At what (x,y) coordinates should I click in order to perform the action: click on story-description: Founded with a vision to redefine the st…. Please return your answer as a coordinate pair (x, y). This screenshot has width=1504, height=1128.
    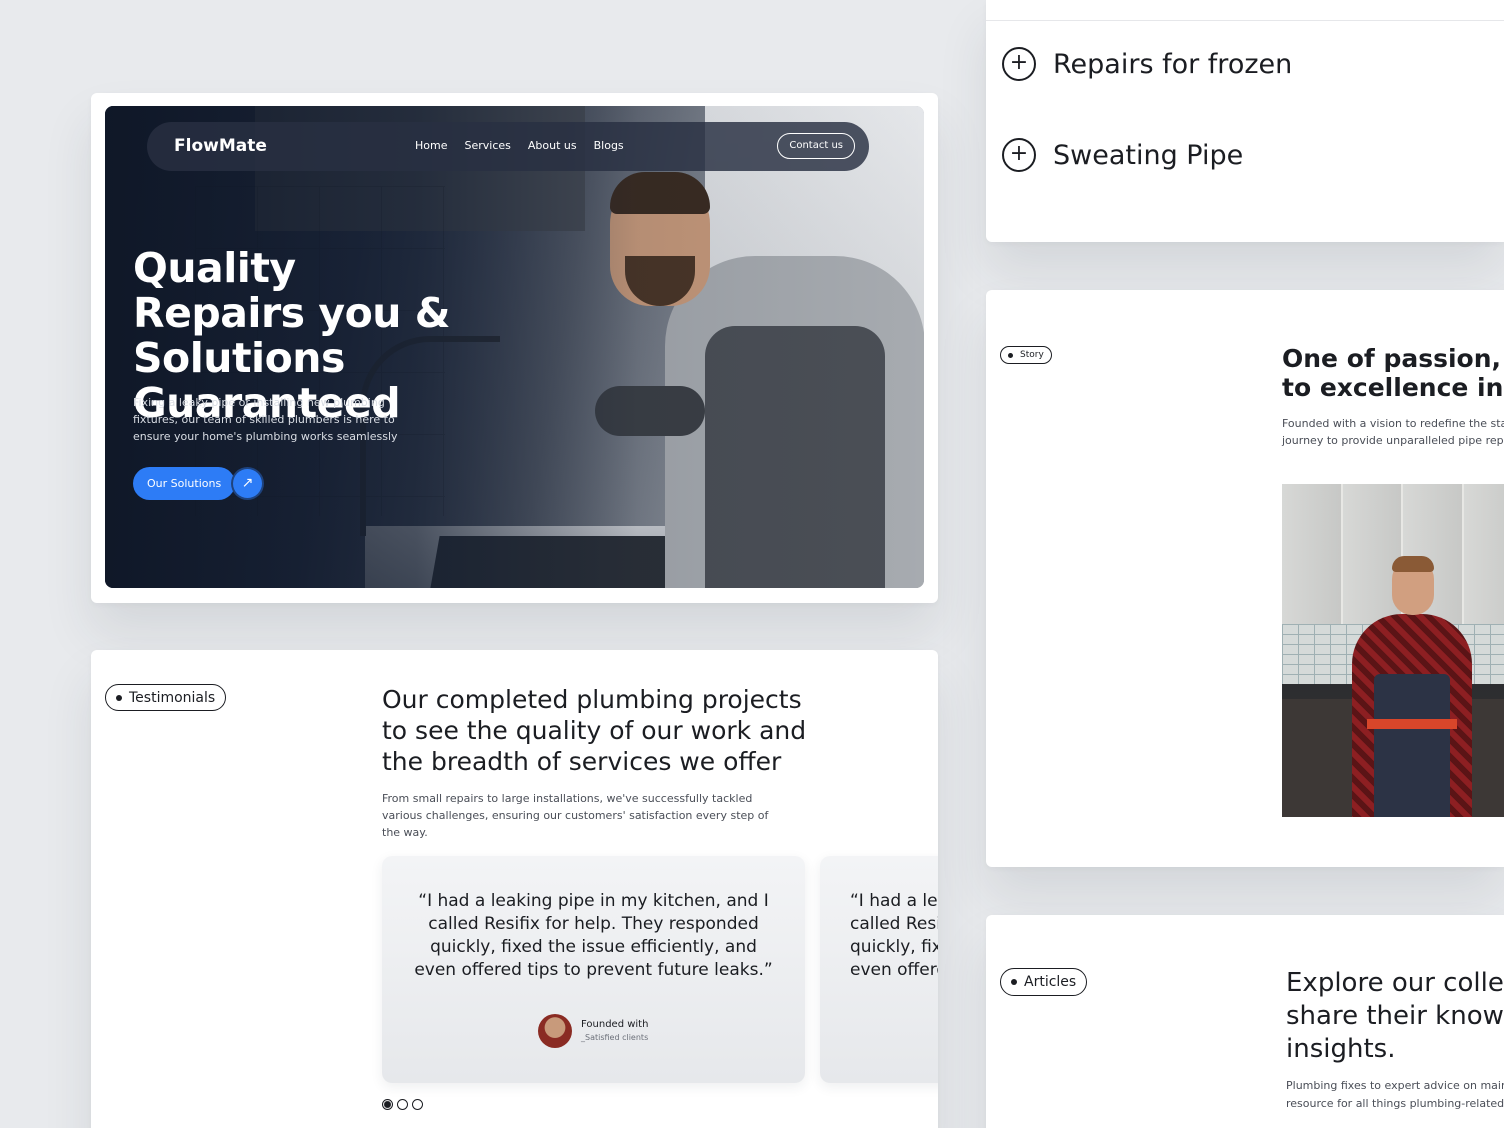
    Looking at the image, I should click on (1393, 432).